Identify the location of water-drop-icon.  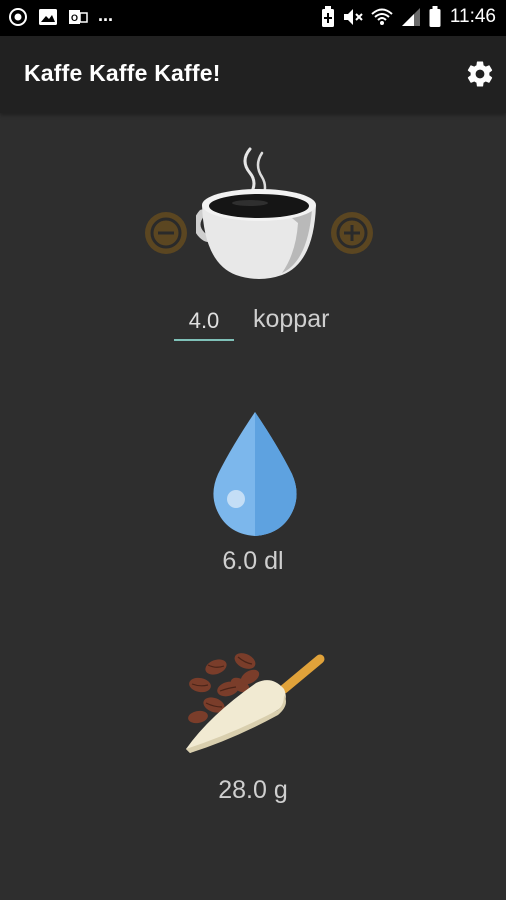
(255, 474).